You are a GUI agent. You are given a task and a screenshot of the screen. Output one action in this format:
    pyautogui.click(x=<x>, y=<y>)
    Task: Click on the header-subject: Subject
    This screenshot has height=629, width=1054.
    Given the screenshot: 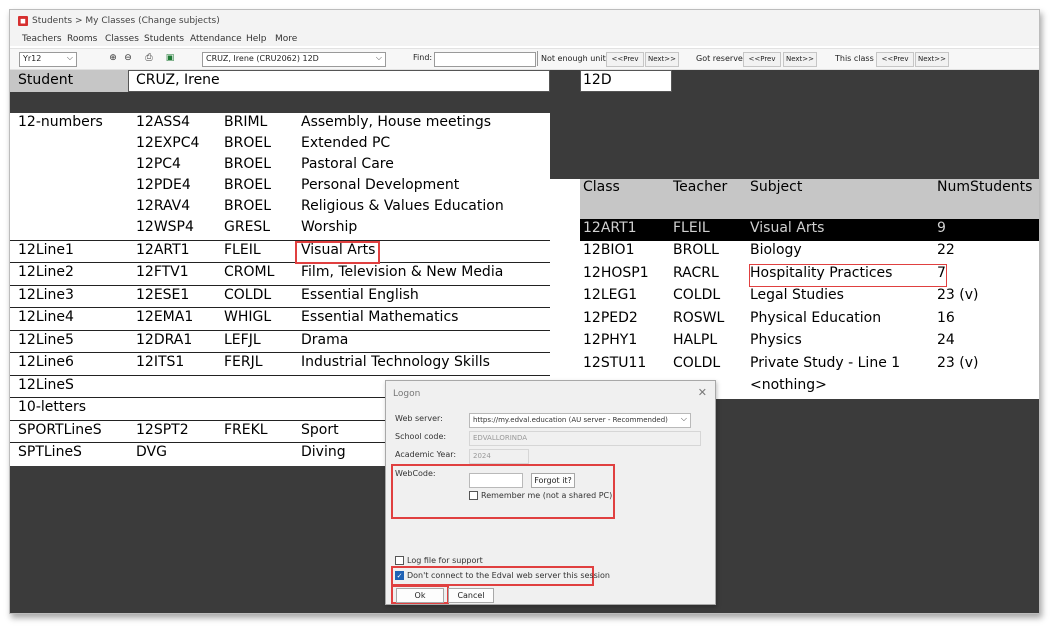 What is the action you would take?
    pyautogui.click(x=776, y=187)
    